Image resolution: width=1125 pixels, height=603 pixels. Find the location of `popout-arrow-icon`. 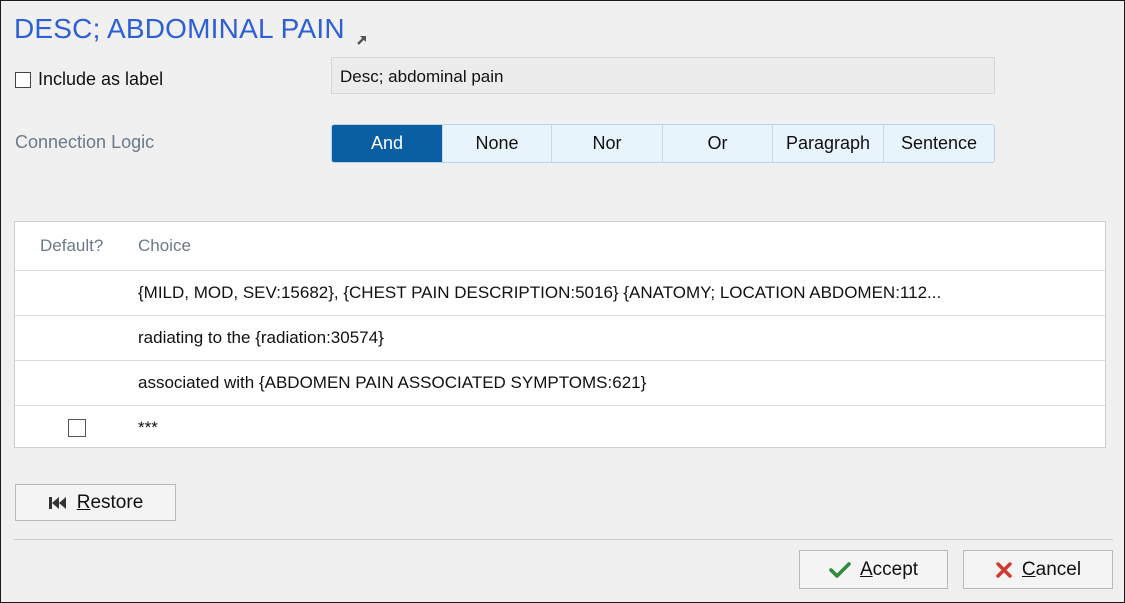

popout-arrow-icon is located at coordinates (362, 33).